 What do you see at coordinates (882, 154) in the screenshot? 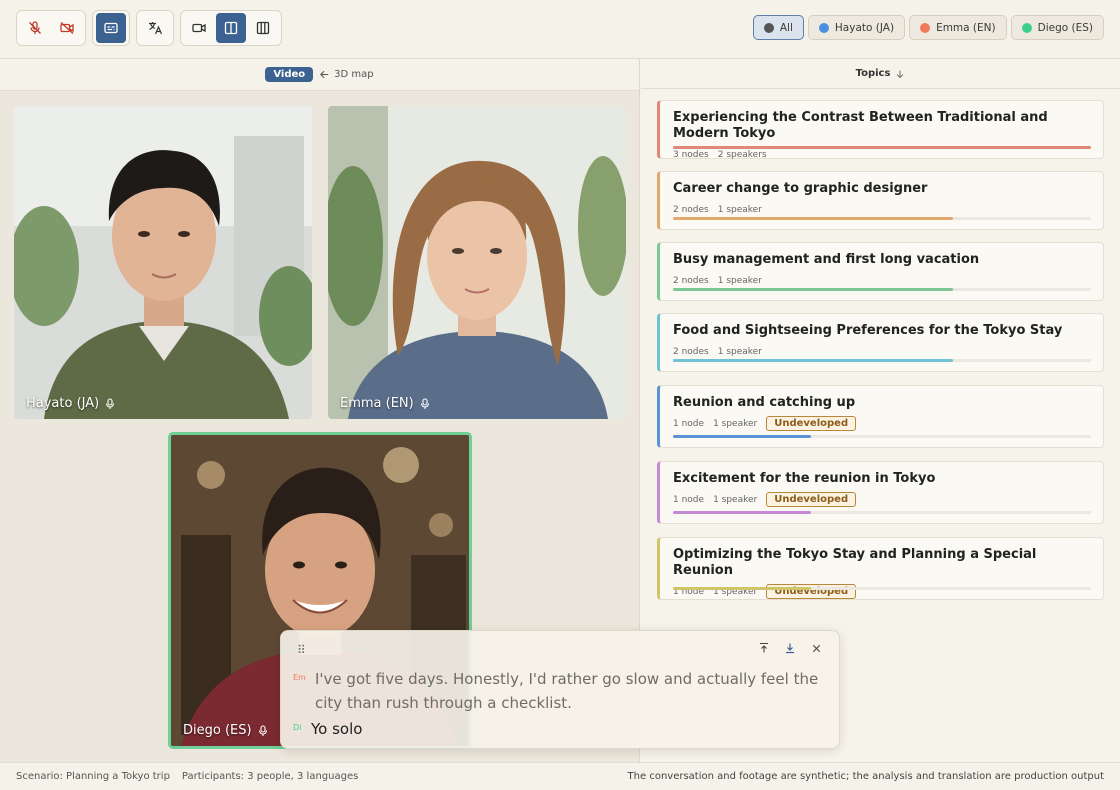
I see `topic-meta: 3 nodes 2 speakers` at bounding box center [882, 154].